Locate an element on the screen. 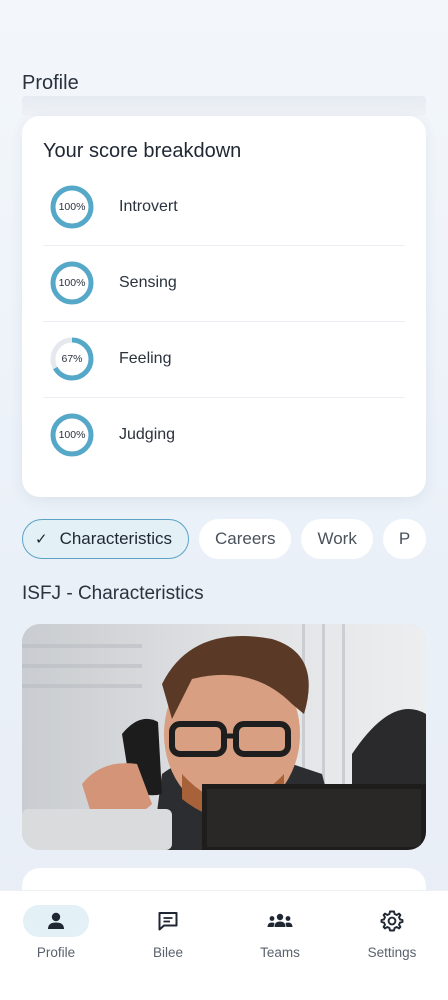  score-percent: 67% is located at coordinates (72, 359).